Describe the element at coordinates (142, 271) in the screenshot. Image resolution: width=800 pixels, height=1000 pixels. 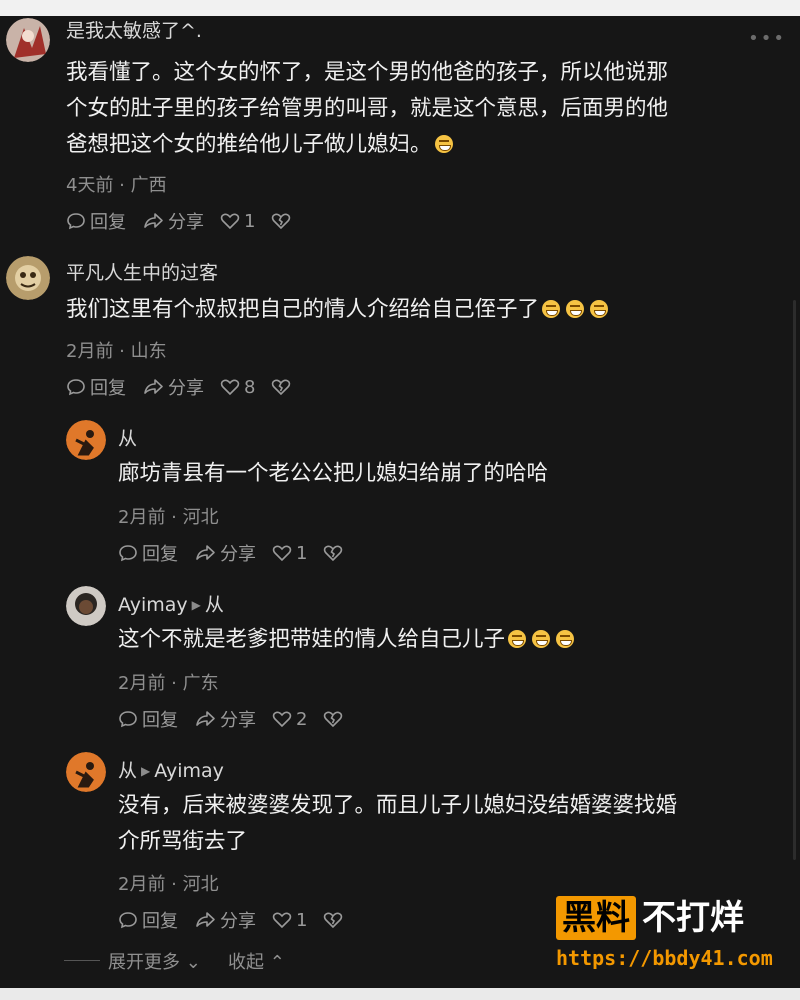
I see `comment-author: 平凡人生中的过客` at that location.